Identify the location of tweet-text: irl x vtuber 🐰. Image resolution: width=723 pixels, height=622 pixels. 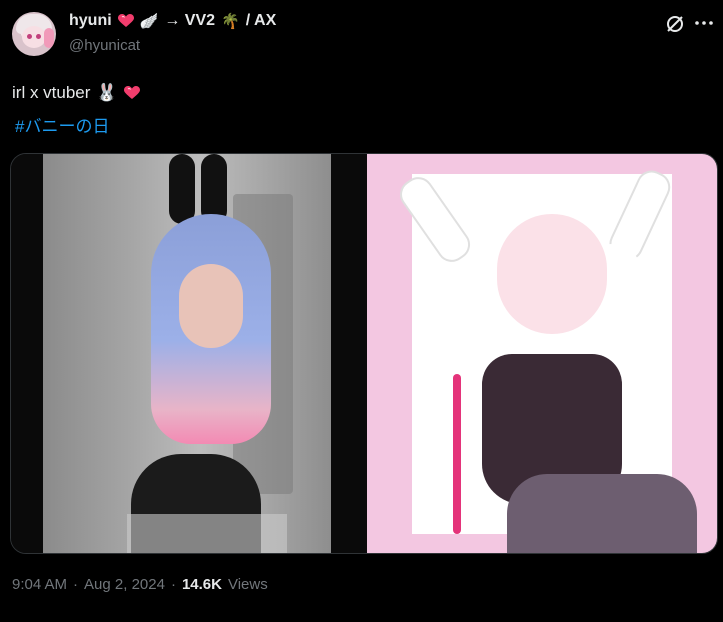
(76, 93).